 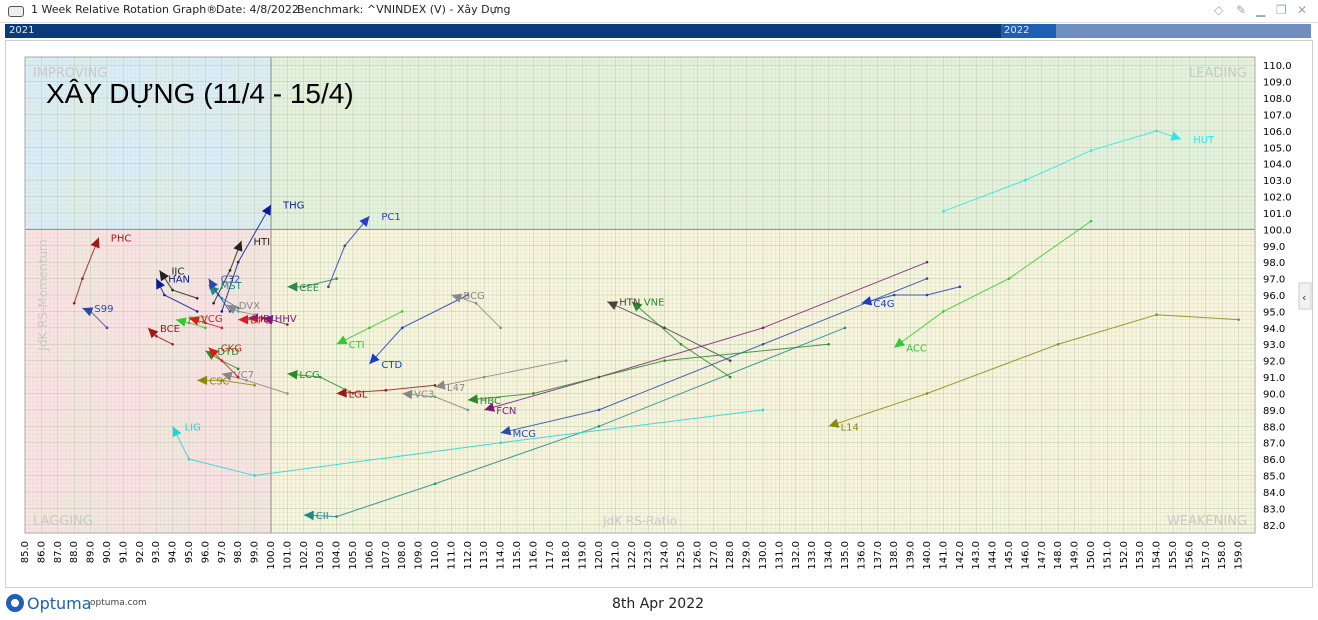 What do you see at coordinates (1277, 66) in the screenshot?
I see `y-tick-label: 110.0` at bounding box center [1277, 66].